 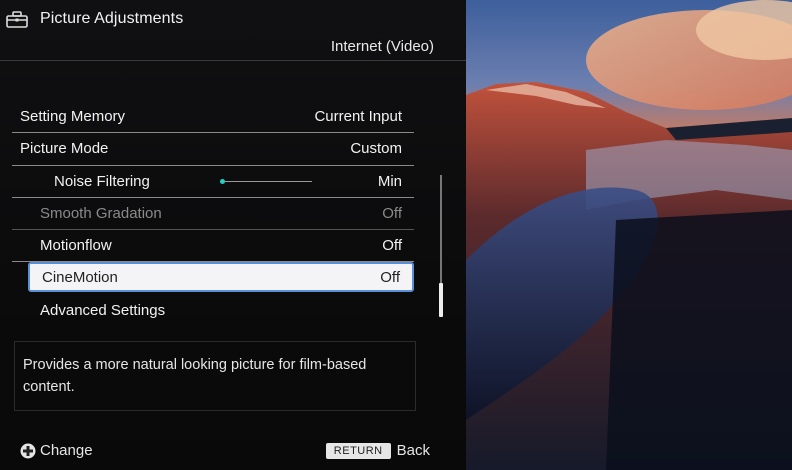 I want to click on menu-item-smooth-gradation: Smooth Gradation Off, so click(x=213, y=214).